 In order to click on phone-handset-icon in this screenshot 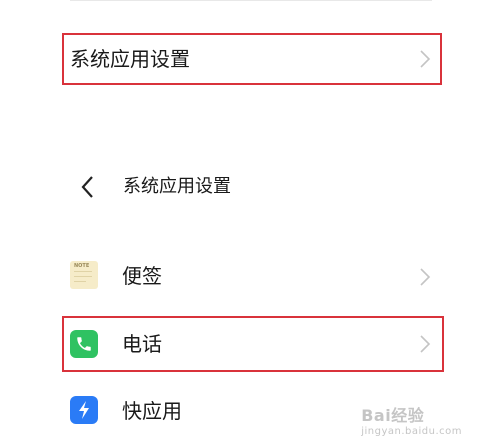, I will do `click(84, 344)`.